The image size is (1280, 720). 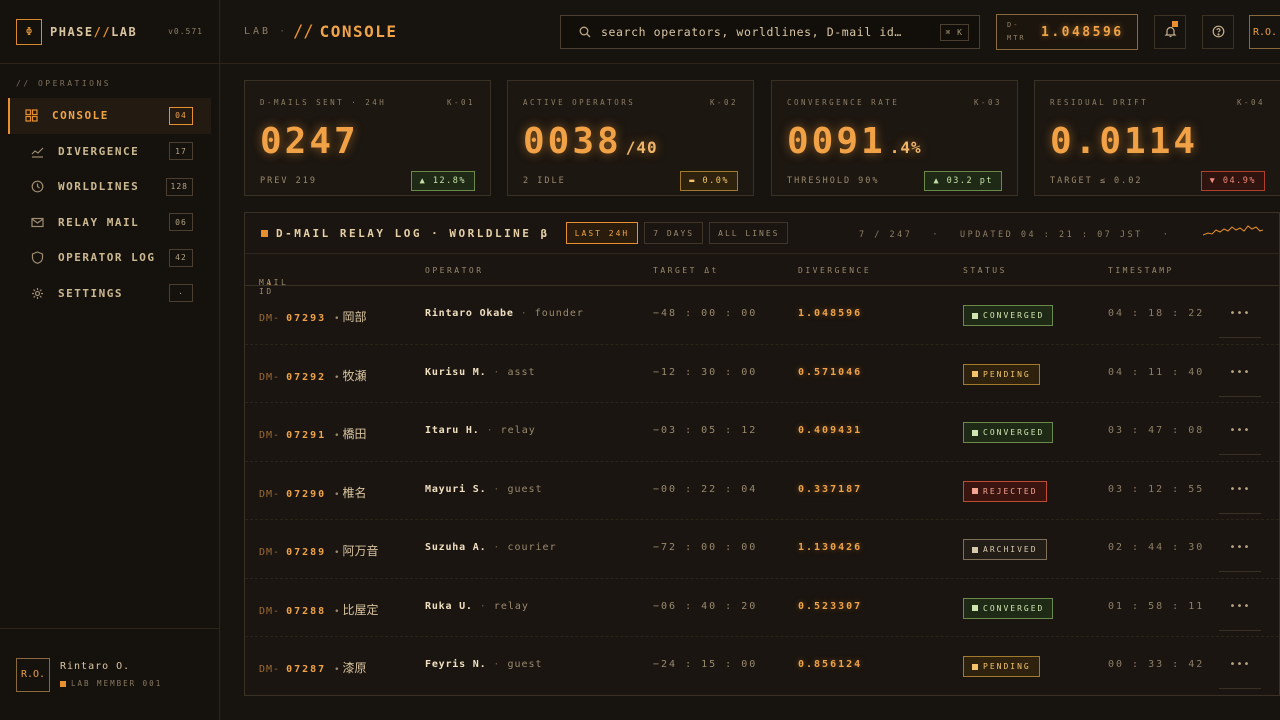 I want to click on status-dot-icon, so click(x=975, y=666).